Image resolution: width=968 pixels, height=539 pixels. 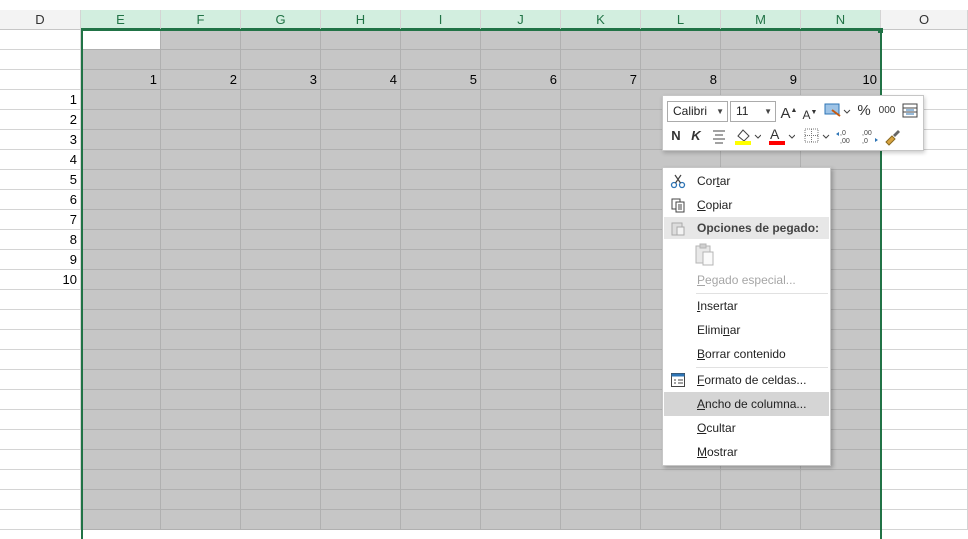 What do you see at coordinates (789, 111) in the screenshot?
I see `grow-font-button: A▲` at bounding box center [789, 111].